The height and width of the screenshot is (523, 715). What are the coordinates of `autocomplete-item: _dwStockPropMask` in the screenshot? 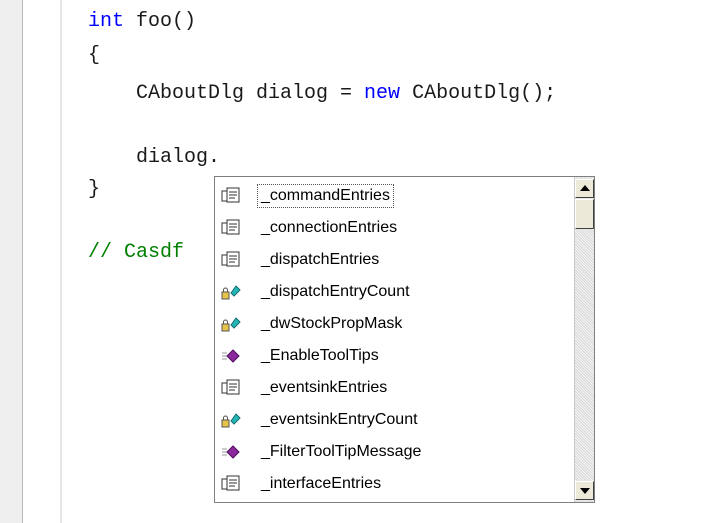 It's located at (394, 324).